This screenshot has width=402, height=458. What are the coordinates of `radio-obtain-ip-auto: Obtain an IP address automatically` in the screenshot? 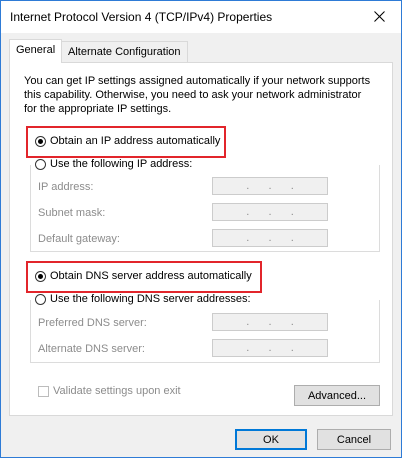 It's located at (127, 141).